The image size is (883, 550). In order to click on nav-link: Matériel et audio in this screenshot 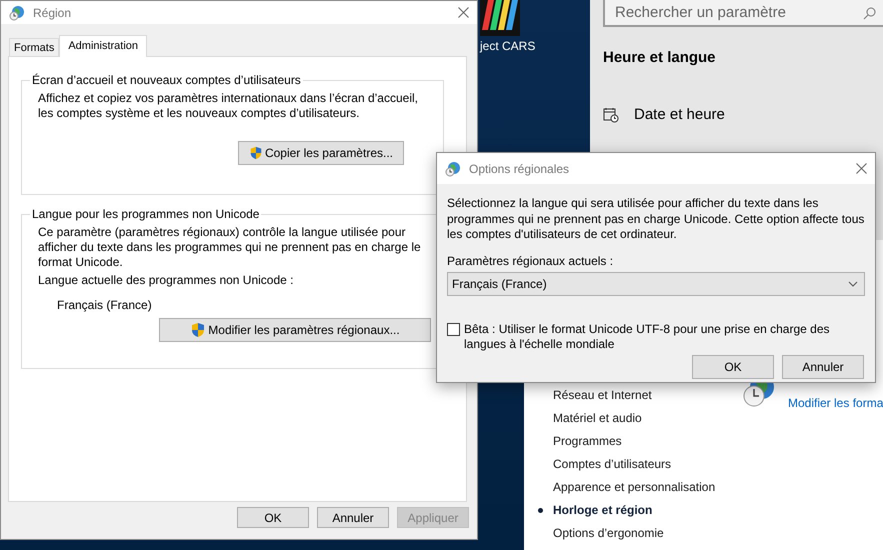, I will do `click(590, 418)`.